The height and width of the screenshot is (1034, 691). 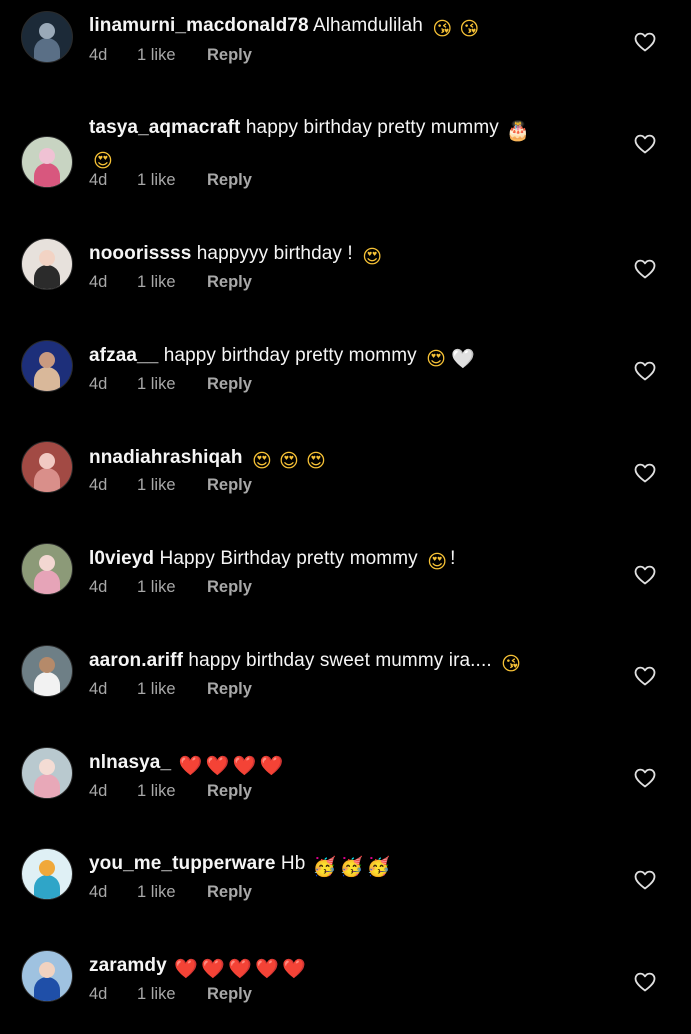 I want to click on comment-username: you_me_tupperware, so click(x=182, y=863).